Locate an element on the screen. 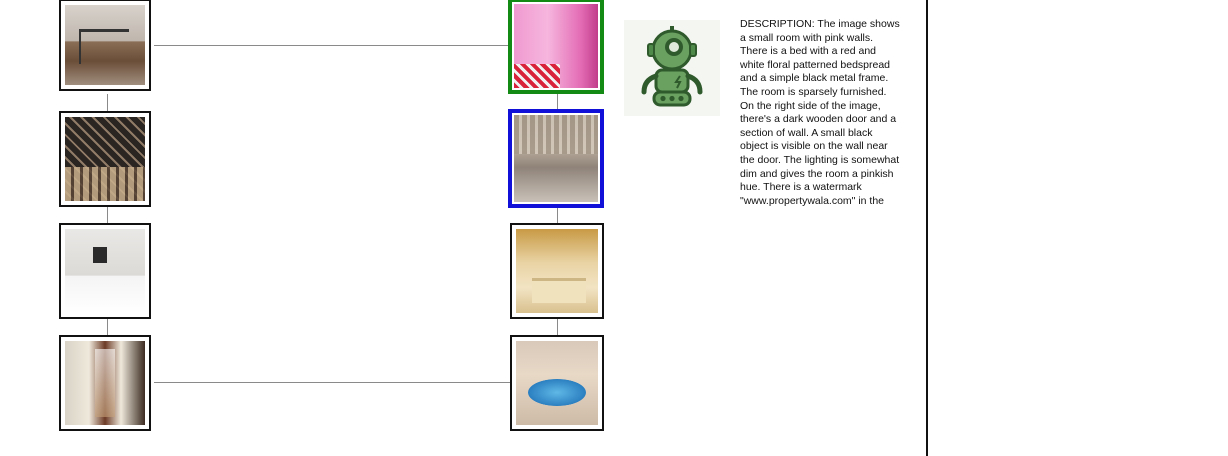 The width and height of the screenshot is (1228, 456). robot-avatar is located at coordinates (672, 68).